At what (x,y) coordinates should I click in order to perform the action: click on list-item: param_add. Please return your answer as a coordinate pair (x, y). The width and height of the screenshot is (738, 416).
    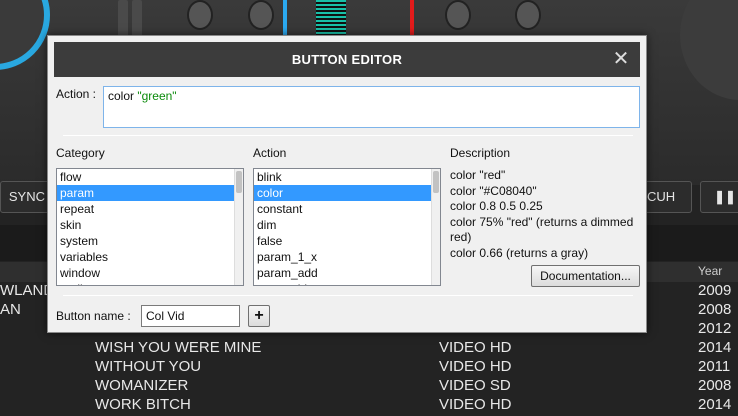
    Looking at the image, I should click on (347, 273).